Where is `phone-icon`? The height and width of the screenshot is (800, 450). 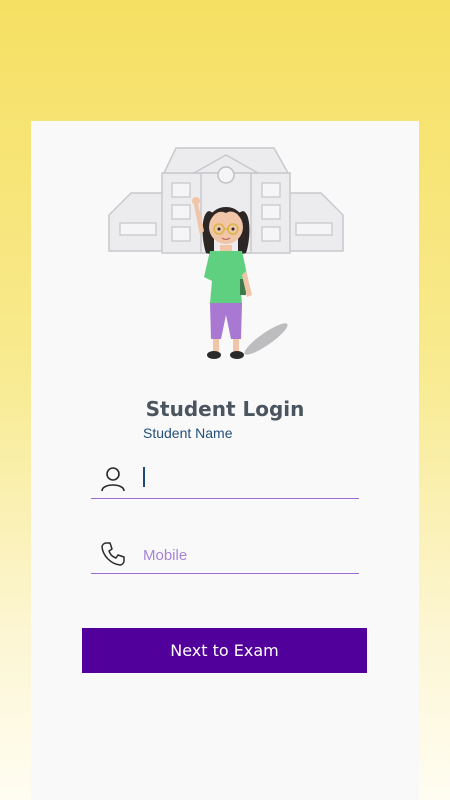 phone-icon is located at coordinates (113, 554).